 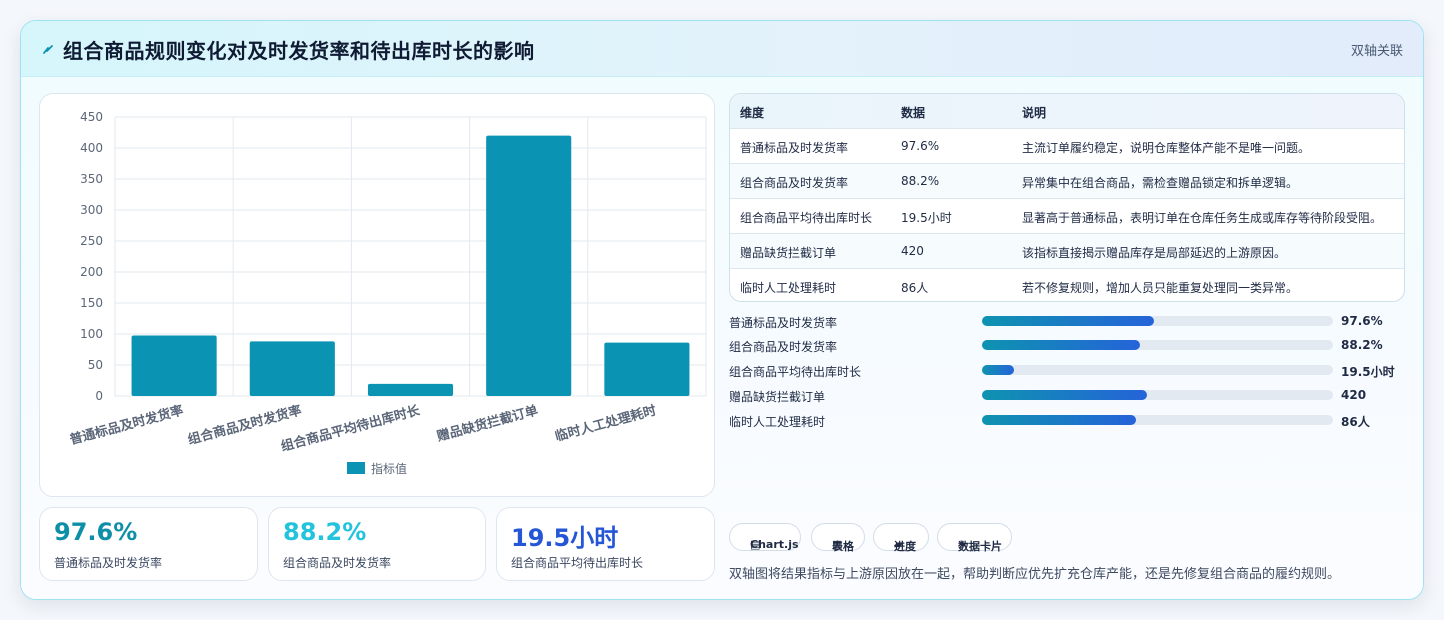 What do you see at coordinates (48, 49) in the screenshot?
I see `bolt-icon` at bounding box center [48, 49].